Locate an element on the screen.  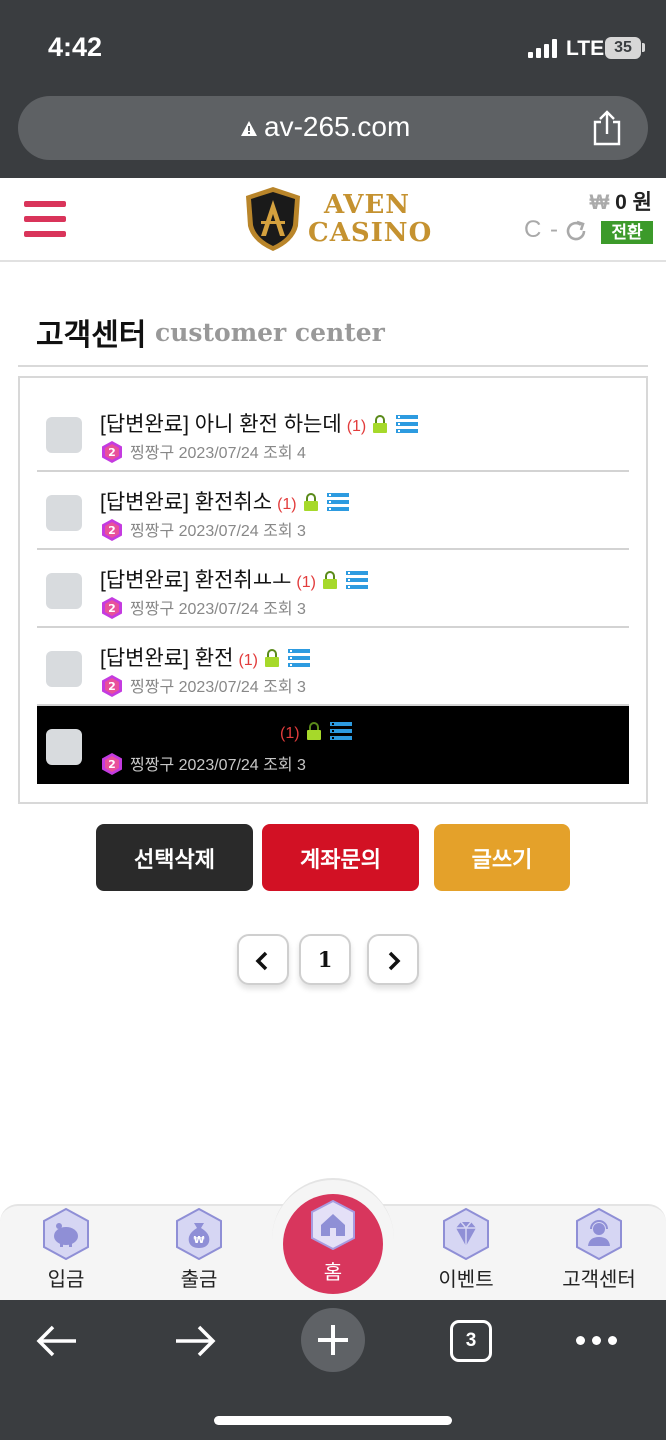
list-item: [답변완료] 환전 (1) 2 찡짱구 2023/07/24 조회 3 is located at coordinates (333, 667).